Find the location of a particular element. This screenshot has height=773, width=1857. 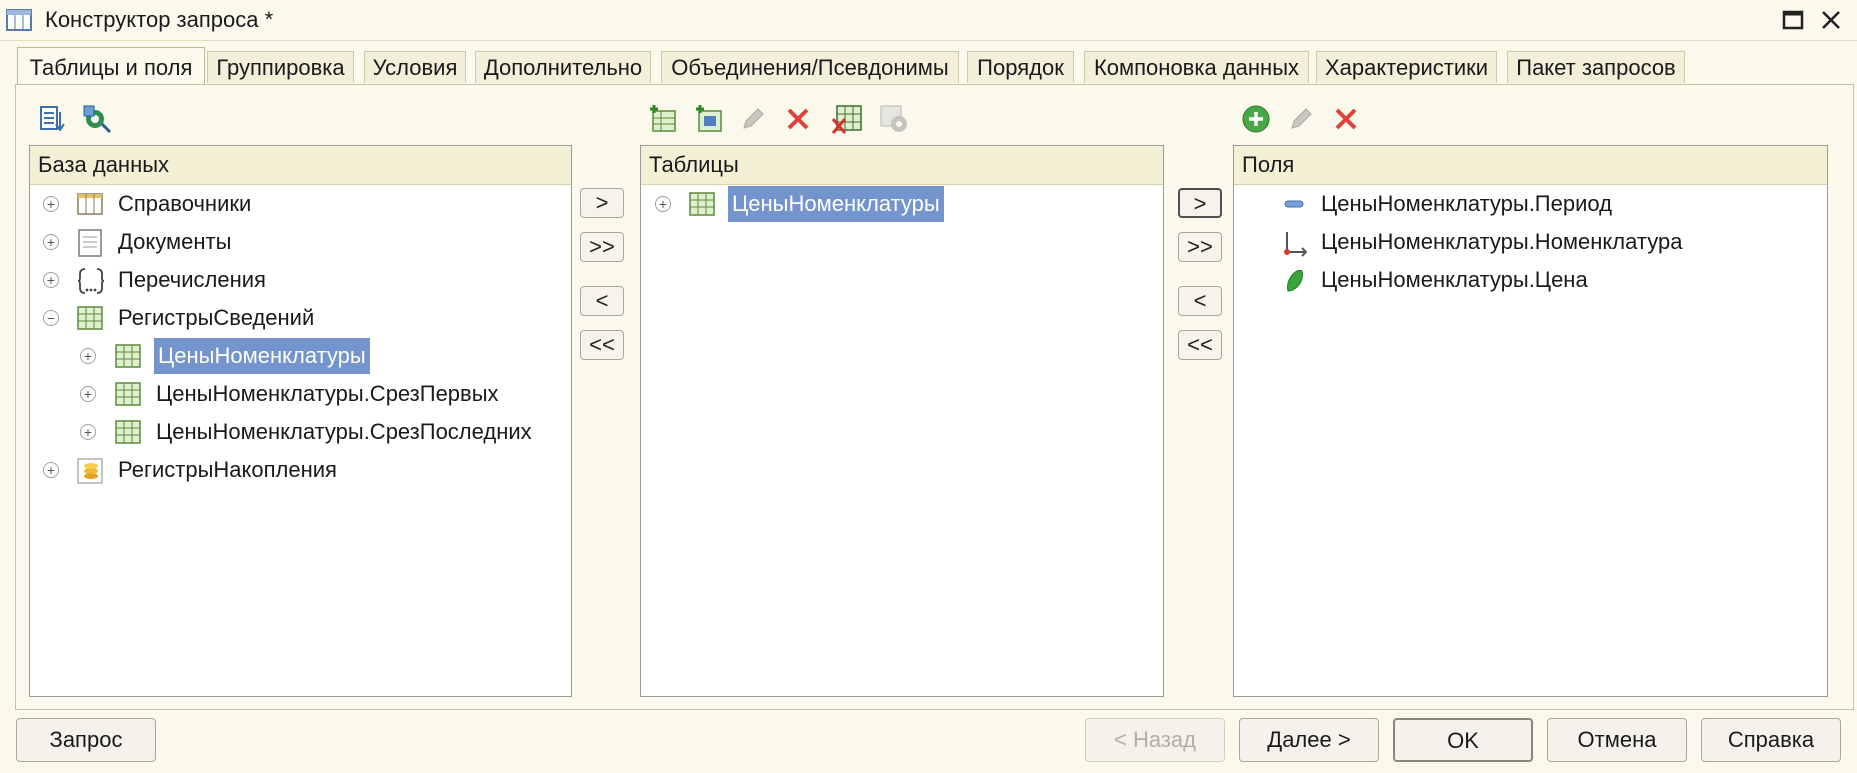

remove-all-fields-button: << is located at coordinates (1200, 345).